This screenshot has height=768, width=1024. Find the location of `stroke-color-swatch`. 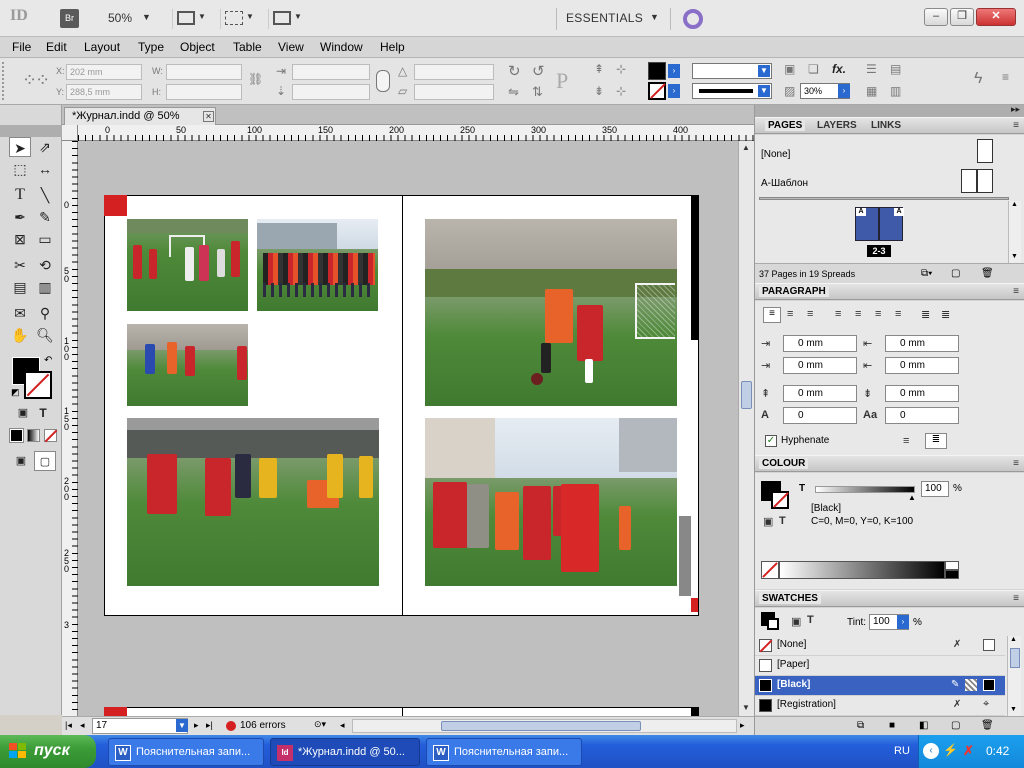

stroke-color-swatch is located at coordinates (38, 385).